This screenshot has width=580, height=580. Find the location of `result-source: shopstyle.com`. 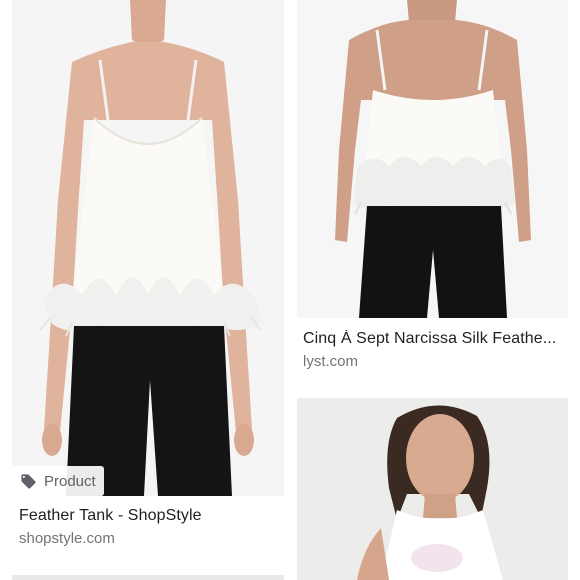

result-source: shopstyle.com is located at coordinates (67, 538).